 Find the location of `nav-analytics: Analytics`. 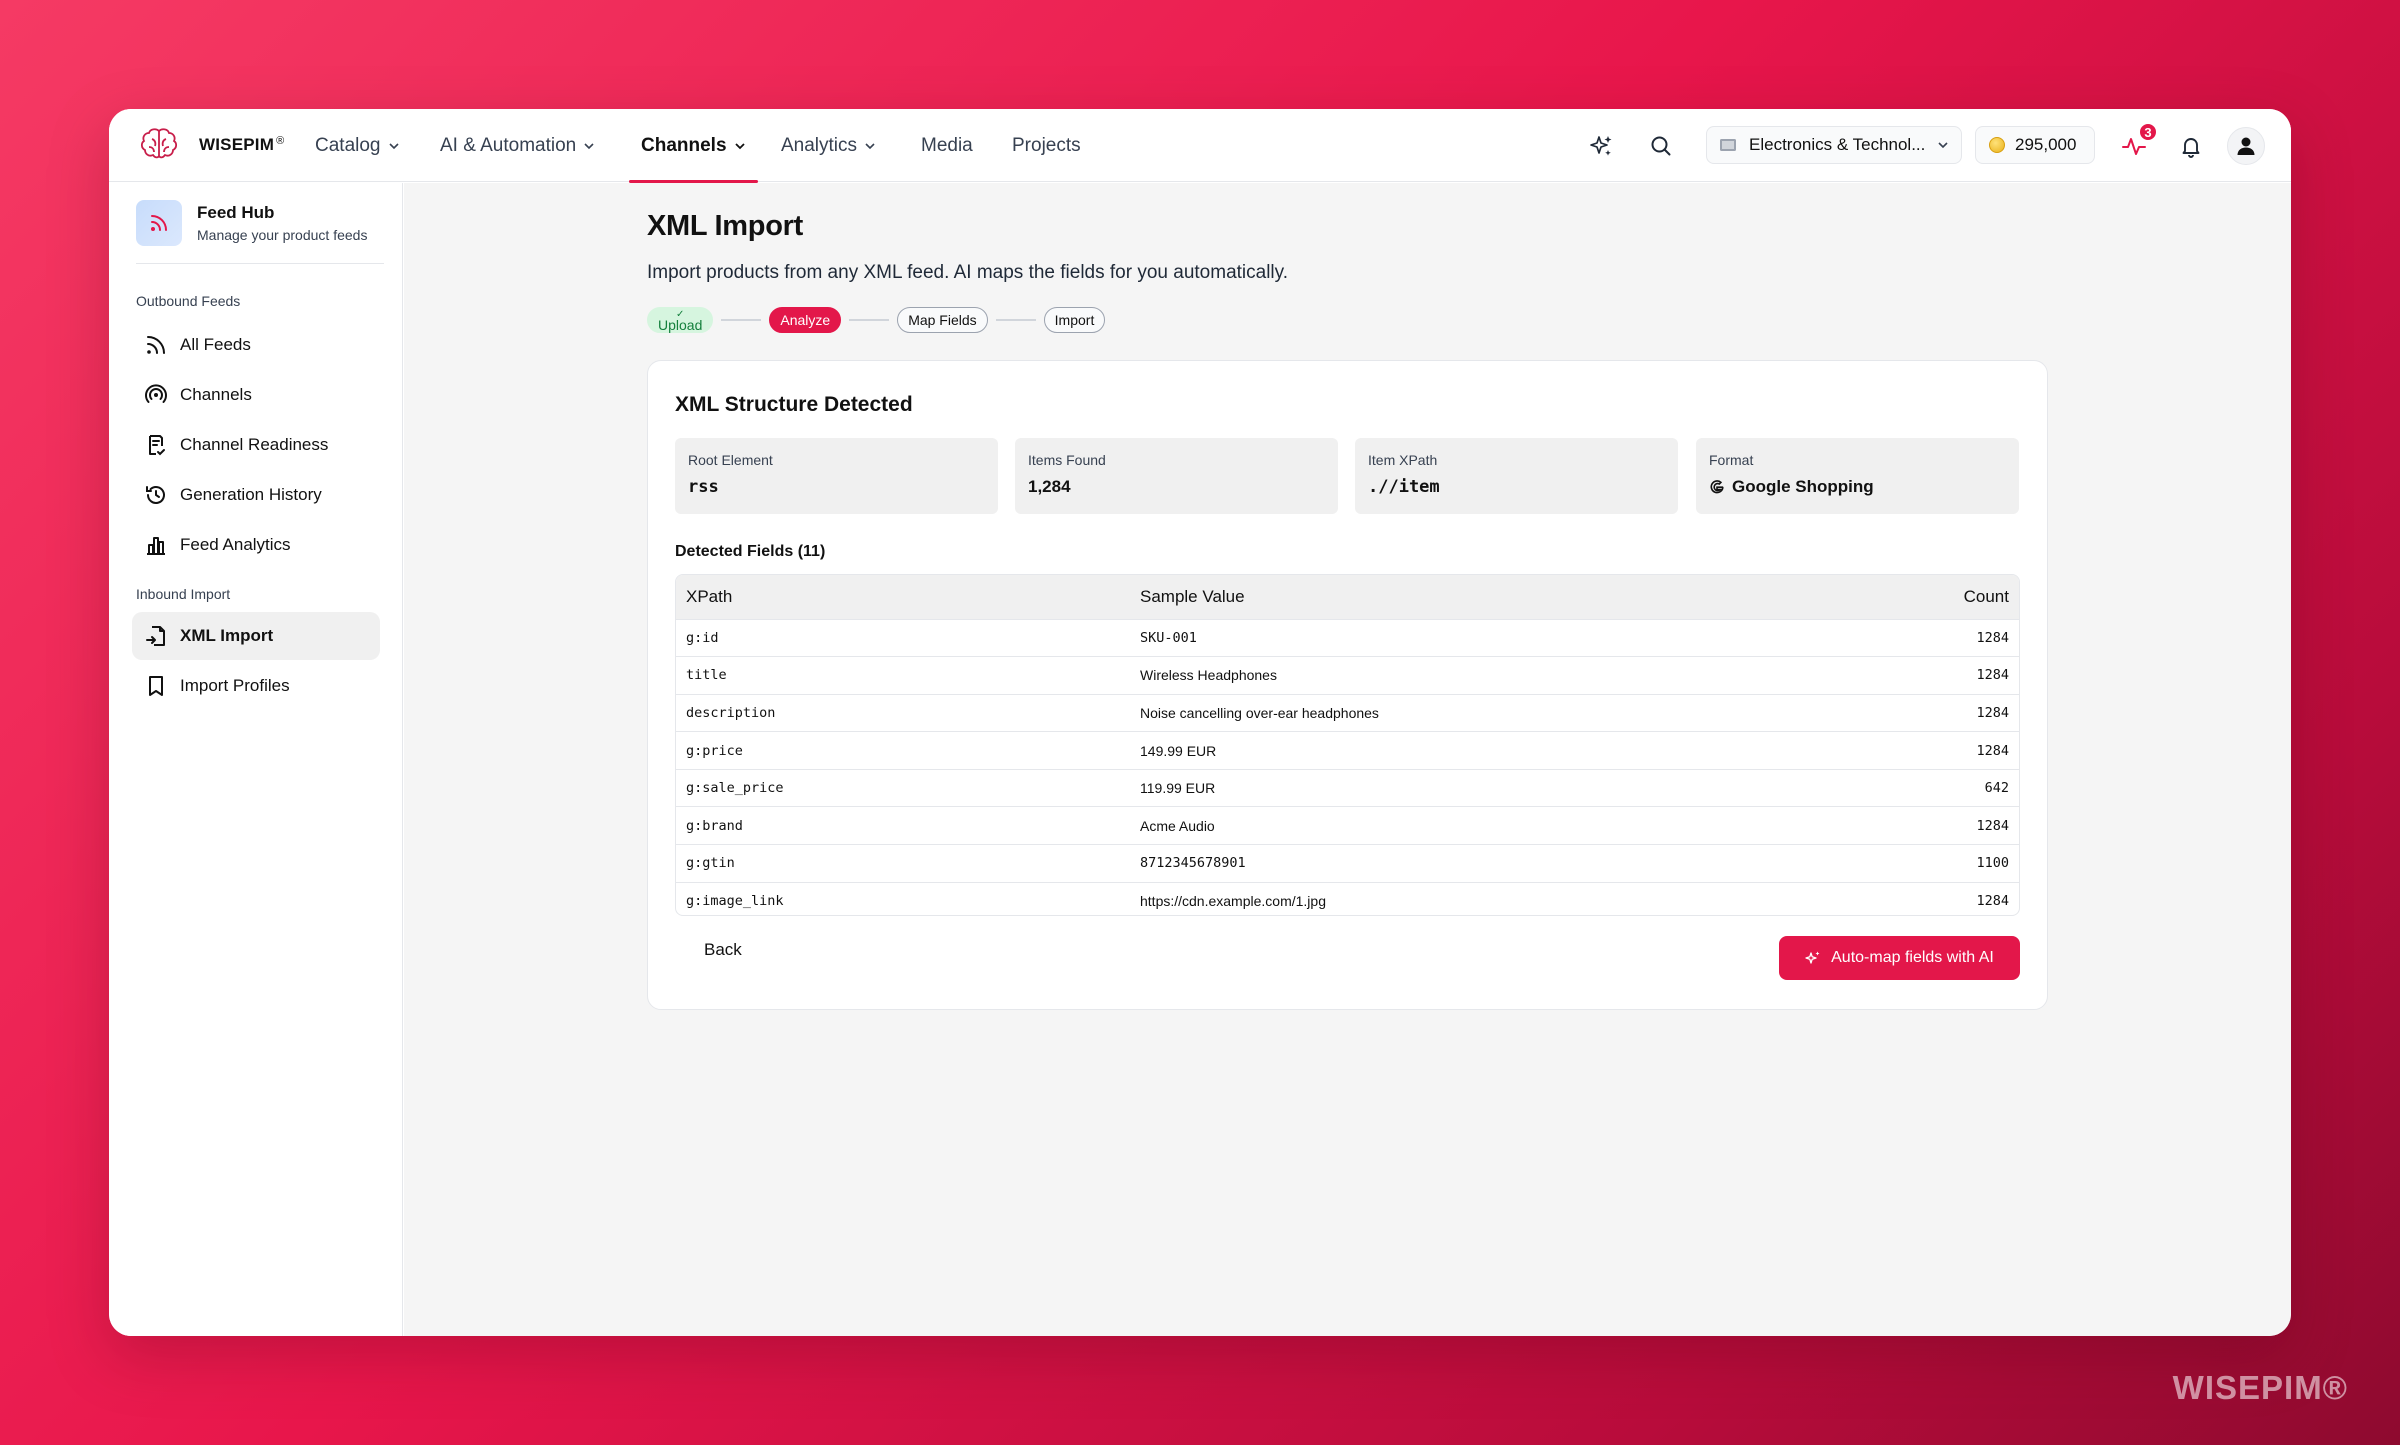

nav-analytics: Analytics is located at coordinates (828, 145).